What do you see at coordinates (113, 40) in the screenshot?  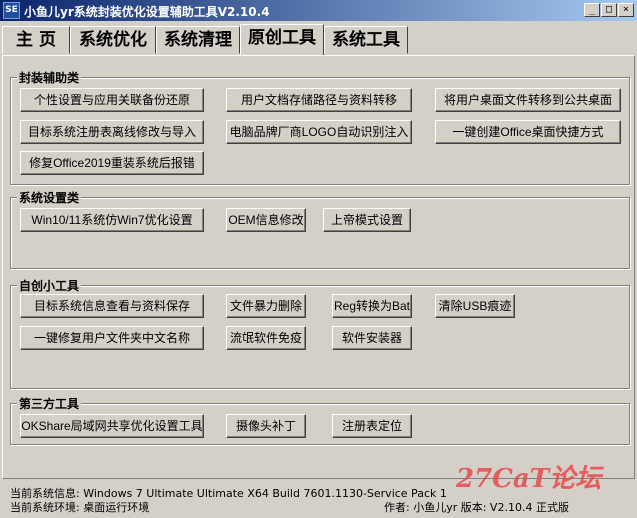 I see `tab-system-optimize: 系统优化` at bounding box center [113, 40].